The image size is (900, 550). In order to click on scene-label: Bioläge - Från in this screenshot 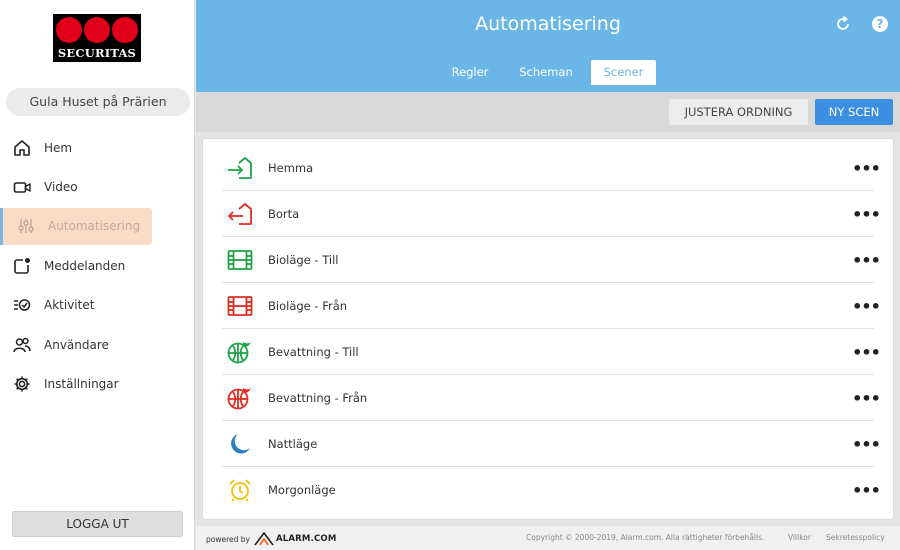, I will do `click(308, 305)`.